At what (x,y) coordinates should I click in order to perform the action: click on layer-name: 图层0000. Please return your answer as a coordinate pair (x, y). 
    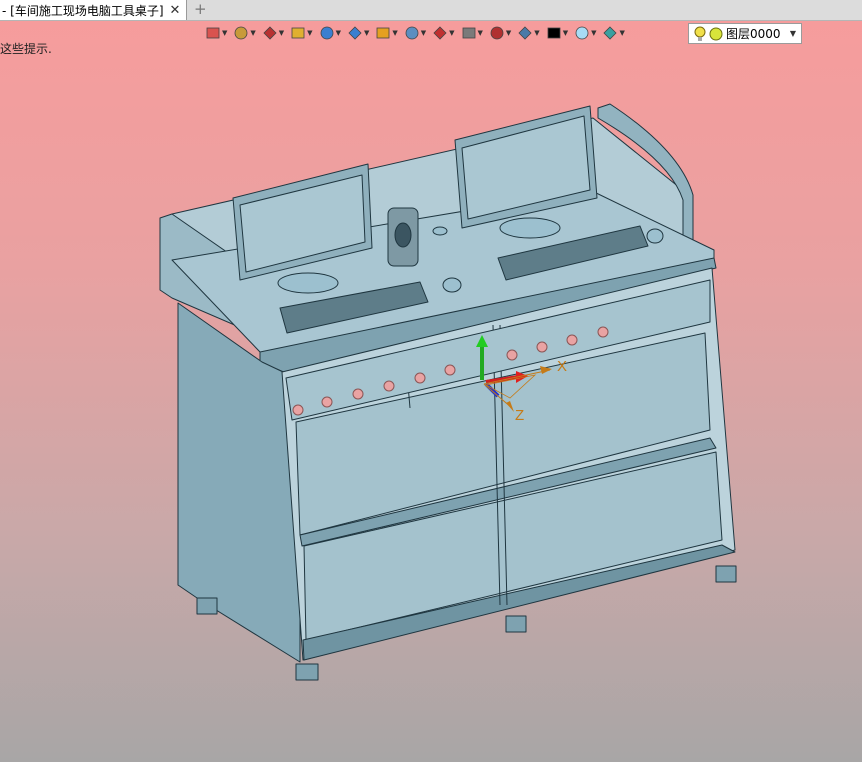
    Looking at the image, I should click on (753, 34).